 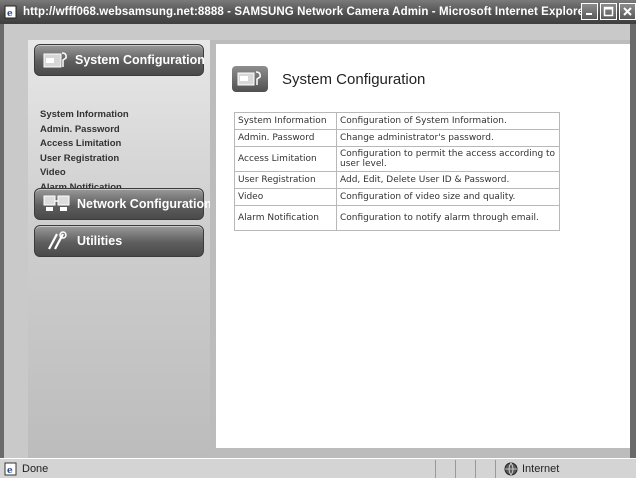 I want to click on maximize-button, so click(x=608, y=11).